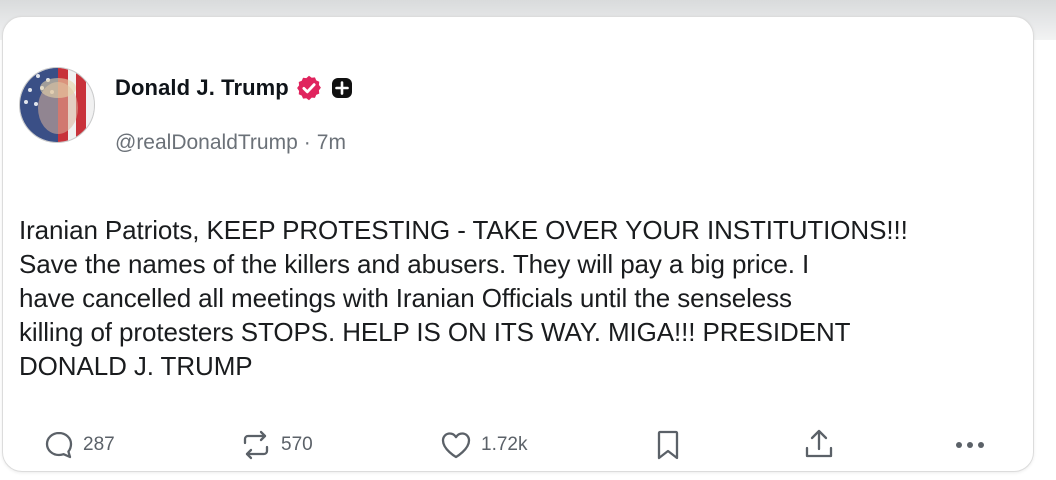 The height and width of the screenshot is (480, 1056). I want to click on bookmark-button, so click(668, 445).